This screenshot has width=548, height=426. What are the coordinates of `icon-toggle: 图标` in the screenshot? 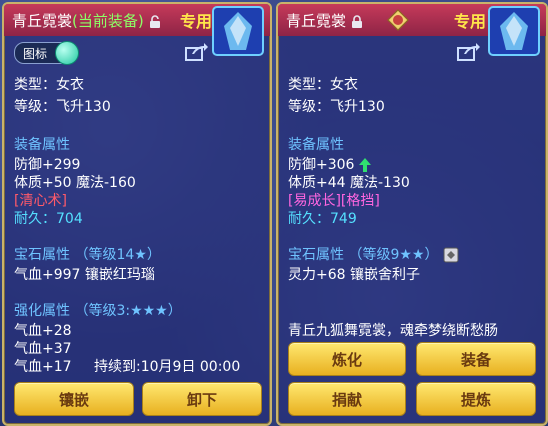 It's located at (46, 53).